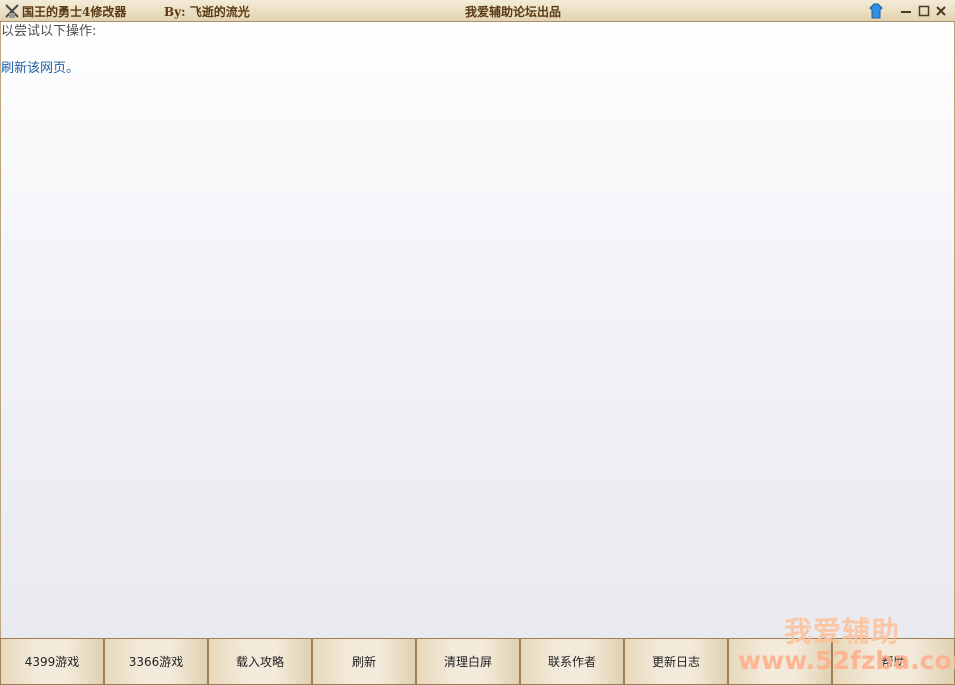 This screenshot has width=955, height=685. I want to click on bottom-toolbar: 4399游戏 3366游戏 载入攻略 刷新 清理白屏 联系作者 更新日志 帮助, so click(477, 661).